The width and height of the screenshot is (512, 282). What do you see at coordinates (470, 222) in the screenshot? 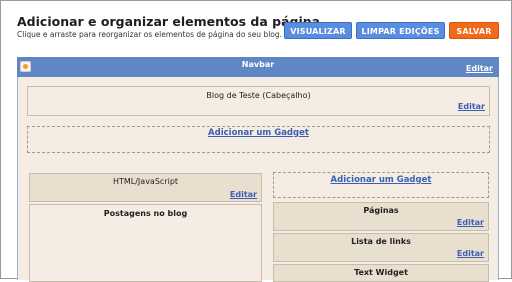
I see `pages-widget-edit-link: Editar` at bounding box center [470, 222].